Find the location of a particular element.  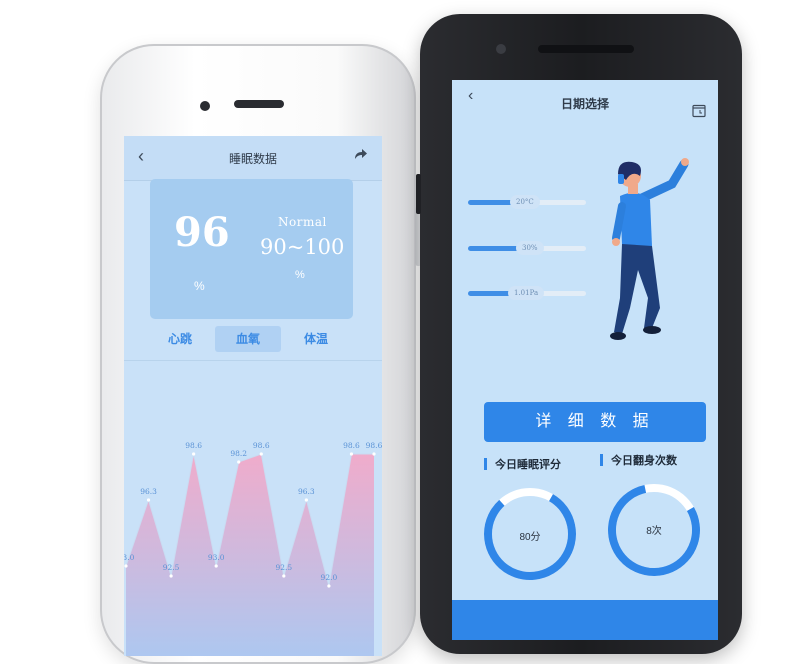

tab-heartbeat: 心跳 is located at coordinates (180, 339).